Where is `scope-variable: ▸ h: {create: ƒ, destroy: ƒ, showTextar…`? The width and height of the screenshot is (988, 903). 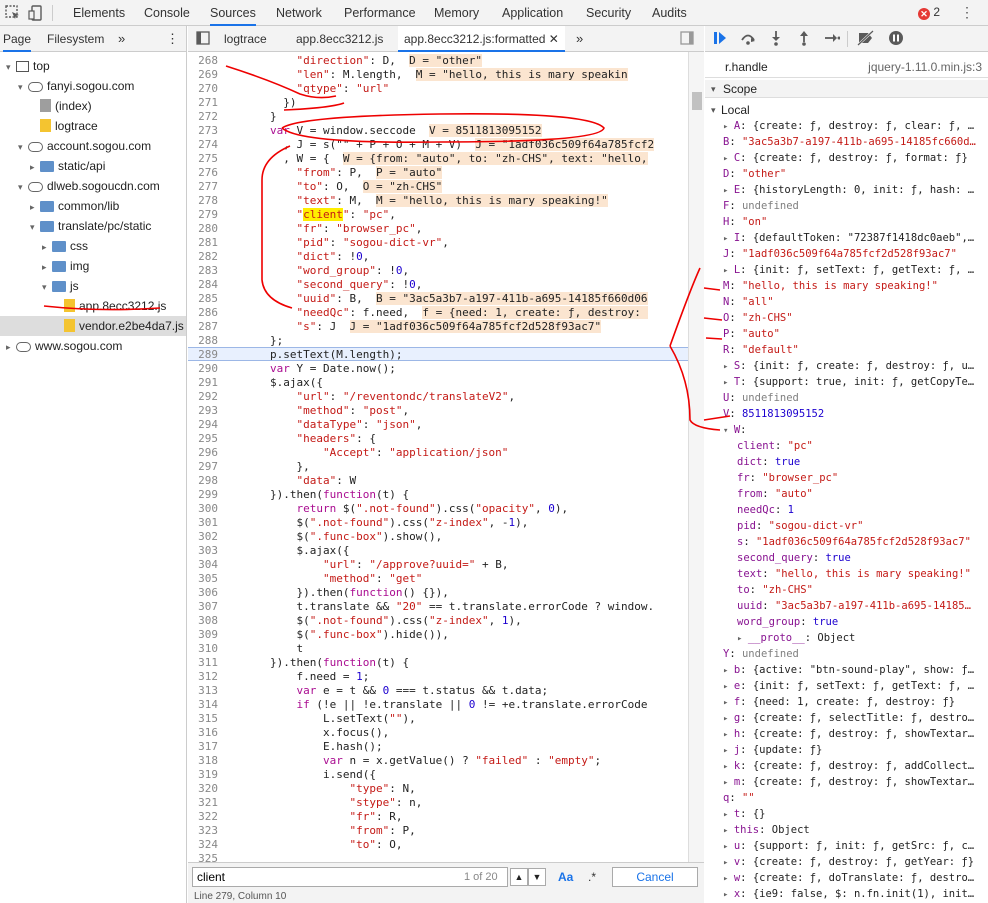 scope-variable: ▸ h: {create: ƒ, destroy: ƒ, showTextar… is located at coordinates (855, 734).